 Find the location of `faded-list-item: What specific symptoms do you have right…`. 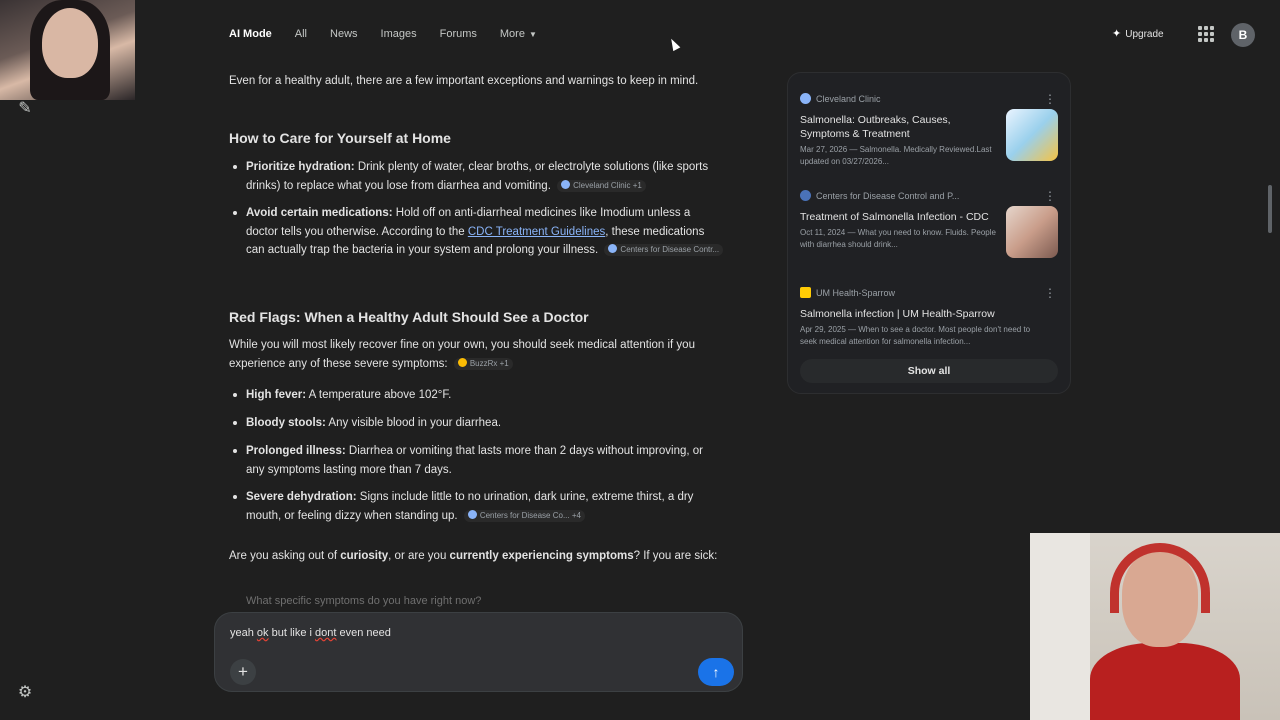

faded-list-item: What specific symptoms do you have right… is located at coordinates (364, 601).